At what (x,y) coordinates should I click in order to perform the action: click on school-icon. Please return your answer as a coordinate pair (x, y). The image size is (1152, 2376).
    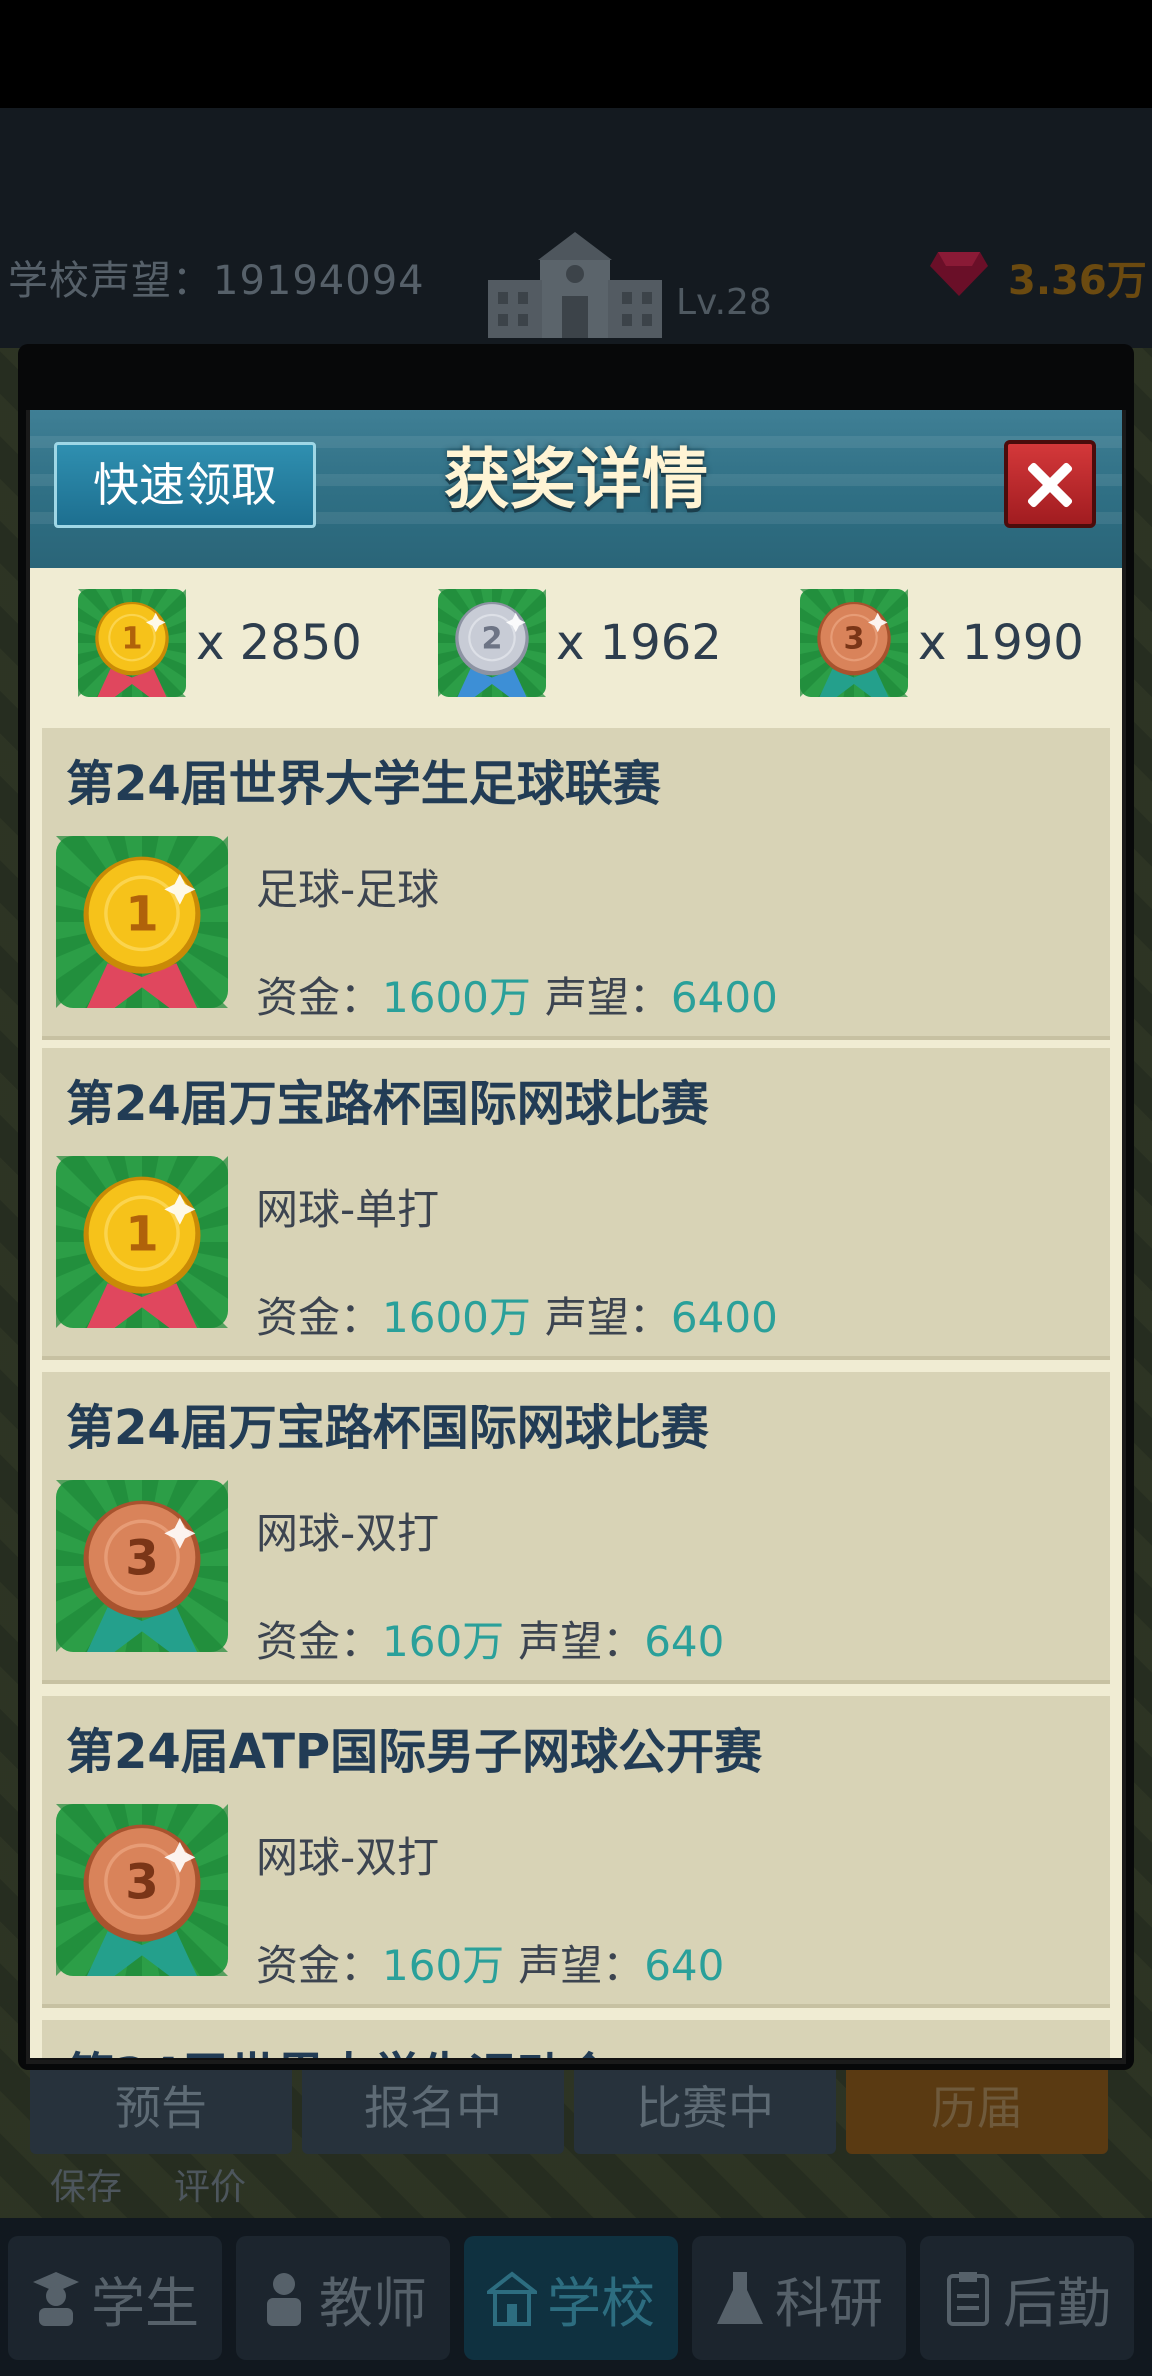
    Looking at the image, I should click on (512, 2298).